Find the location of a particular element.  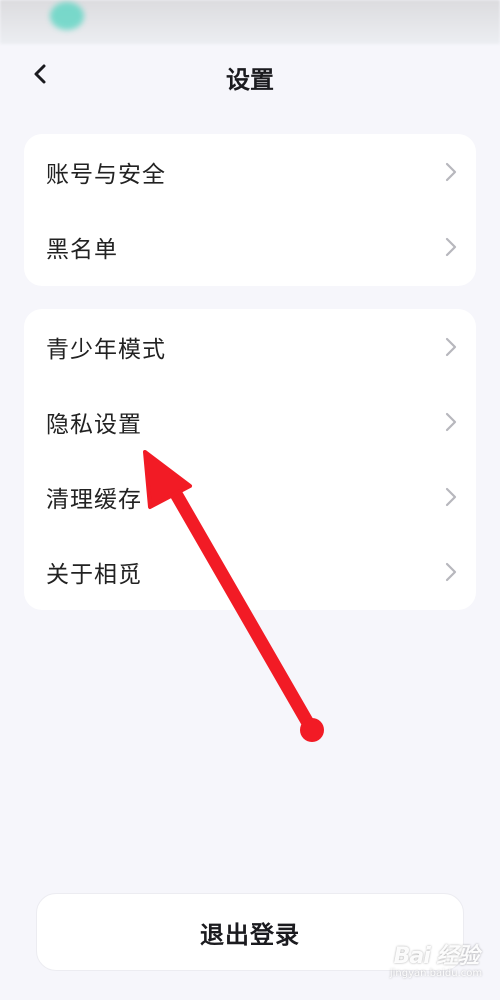

logout-label: 退出登录 is located at coordinates (250, 934).